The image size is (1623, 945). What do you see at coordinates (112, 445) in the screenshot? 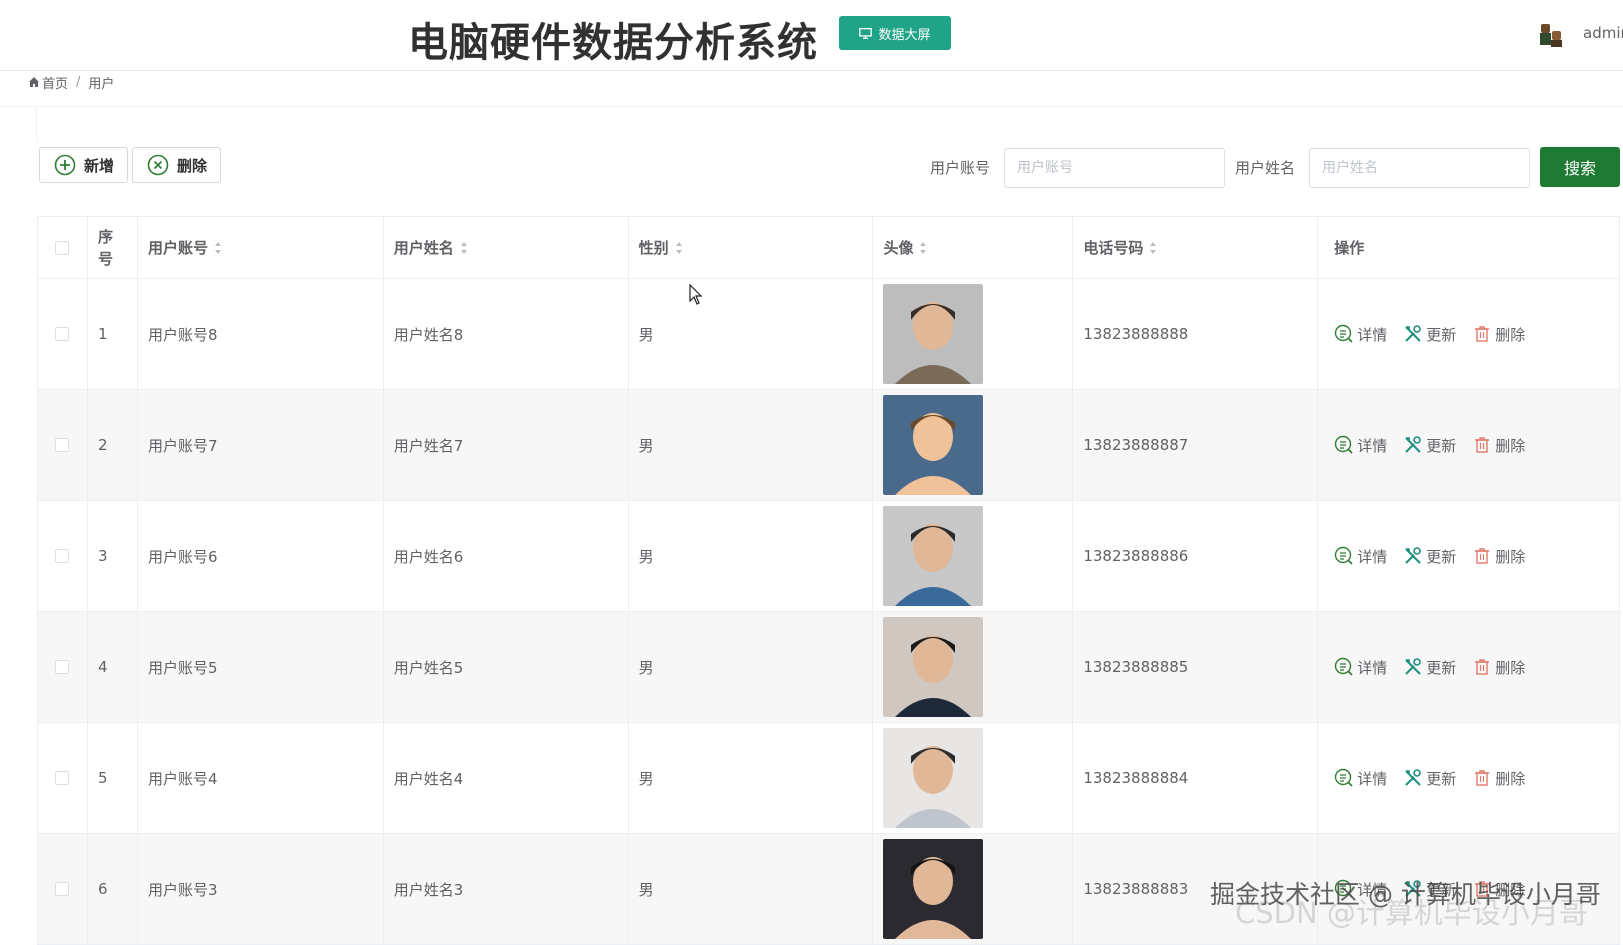
I see `row-index: 2` at bounding box center [112, 445].